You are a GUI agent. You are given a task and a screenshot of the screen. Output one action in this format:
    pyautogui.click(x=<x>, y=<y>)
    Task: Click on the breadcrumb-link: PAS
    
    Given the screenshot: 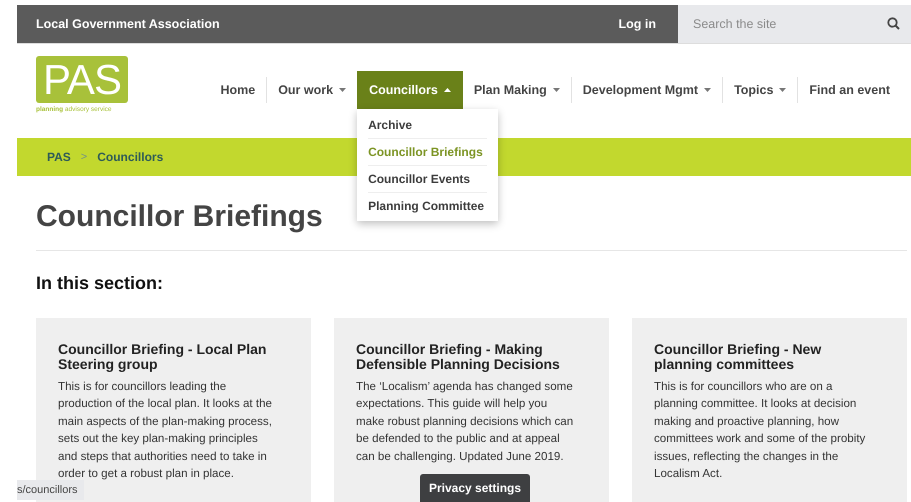 What is the action you would take?
    pyautogui.click(x=59, y=157)
    